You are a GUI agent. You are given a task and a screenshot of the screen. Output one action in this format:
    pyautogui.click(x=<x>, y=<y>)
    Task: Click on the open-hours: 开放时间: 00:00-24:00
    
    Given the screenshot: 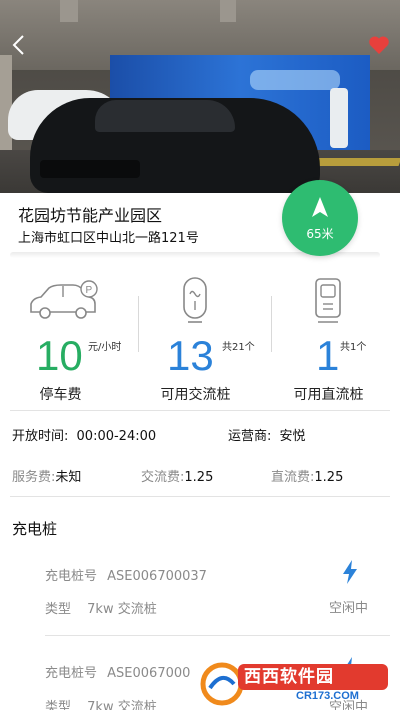 What is the action you would take?
    pyautogui.click(x=84, y=434)
    